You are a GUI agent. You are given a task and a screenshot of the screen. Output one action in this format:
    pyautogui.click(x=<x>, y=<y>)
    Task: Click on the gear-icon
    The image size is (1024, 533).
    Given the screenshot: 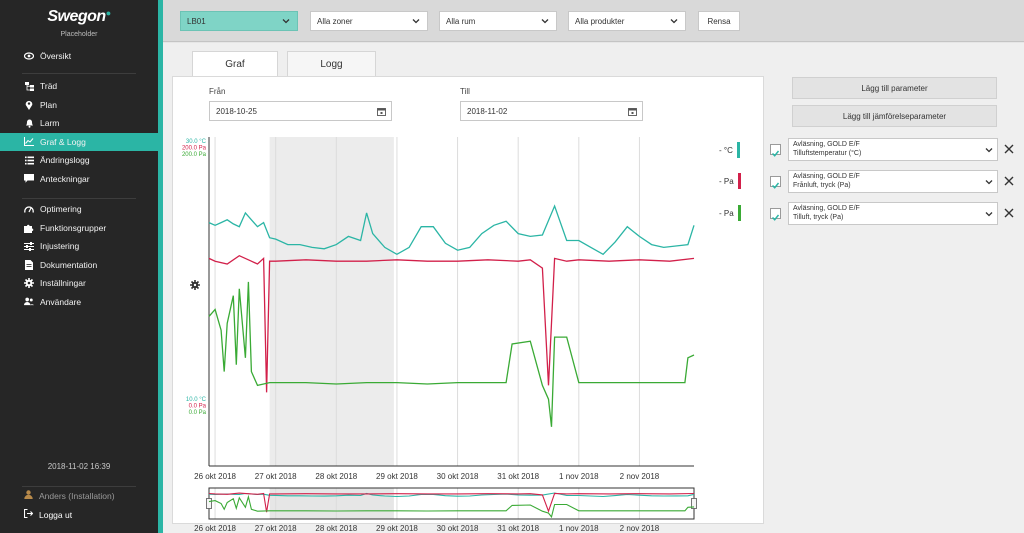 What is the action you would take?
    pyautogui.click(x=29, y=283)
    